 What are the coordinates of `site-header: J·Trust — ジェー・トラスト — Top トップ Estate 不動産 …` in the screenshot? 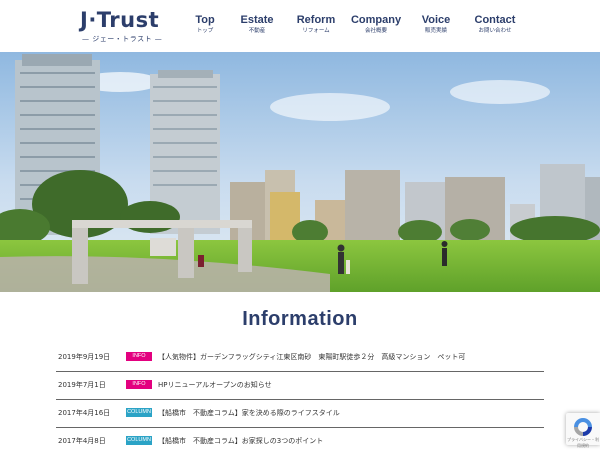 It's located at (300, 26).